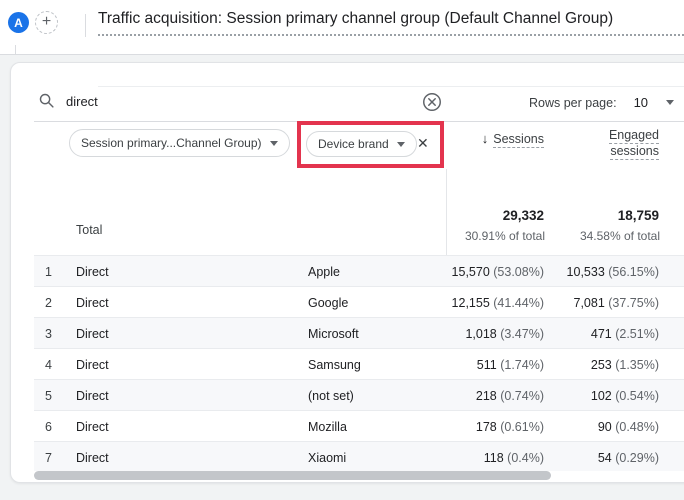  I want to click on remove-dimension-button: ✕, so click(423, 143).